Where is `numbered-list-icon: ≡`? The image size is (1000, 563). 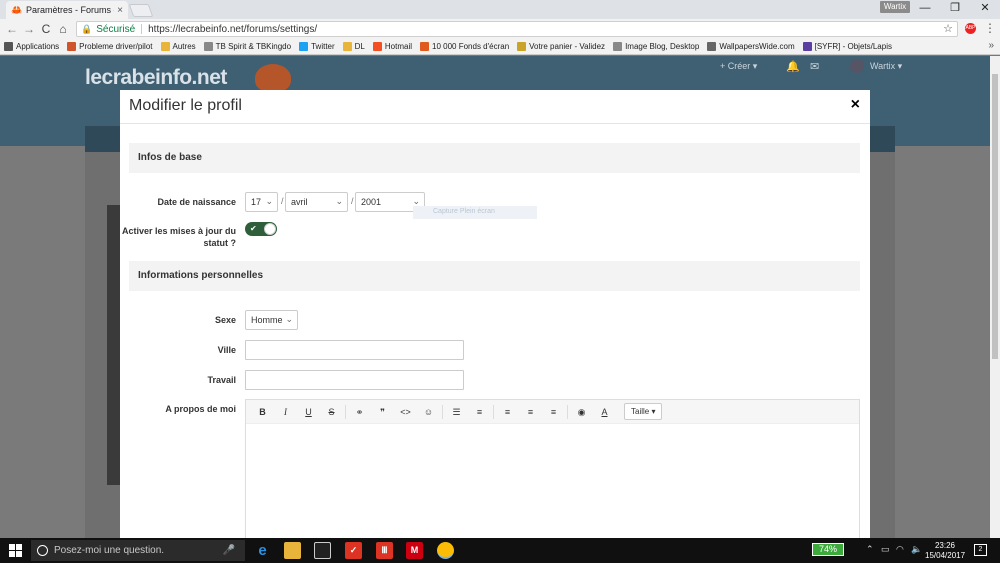 numbered-list-icon: ≡ is located at coordinates (479, 412).